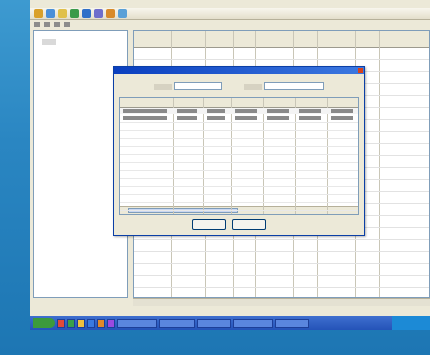 This screenshot has width=430, height=355. I want to click on refresh-icon, so click(67, 24).